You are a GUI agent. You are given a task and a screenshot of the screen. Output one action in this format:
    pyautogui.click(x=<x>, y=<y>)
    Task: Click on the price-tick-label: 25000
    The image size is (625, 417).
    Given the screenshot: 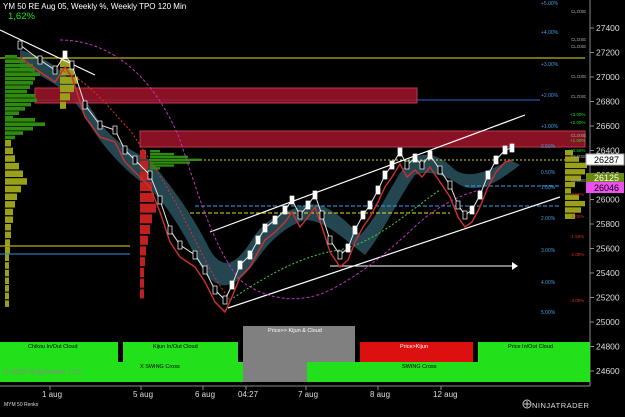 What is the action you would take?
    pyautogui.click(x=608, y=322)
    